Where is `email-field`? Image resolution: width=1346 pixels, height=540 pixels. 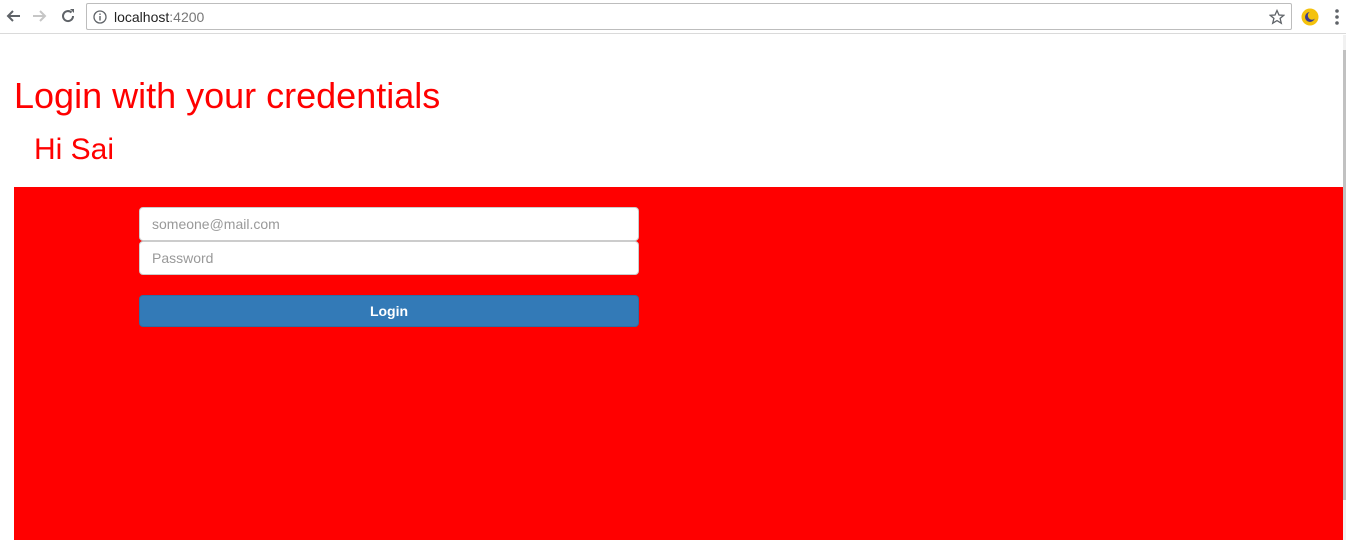 email-field is located at coordinates (389, 224).